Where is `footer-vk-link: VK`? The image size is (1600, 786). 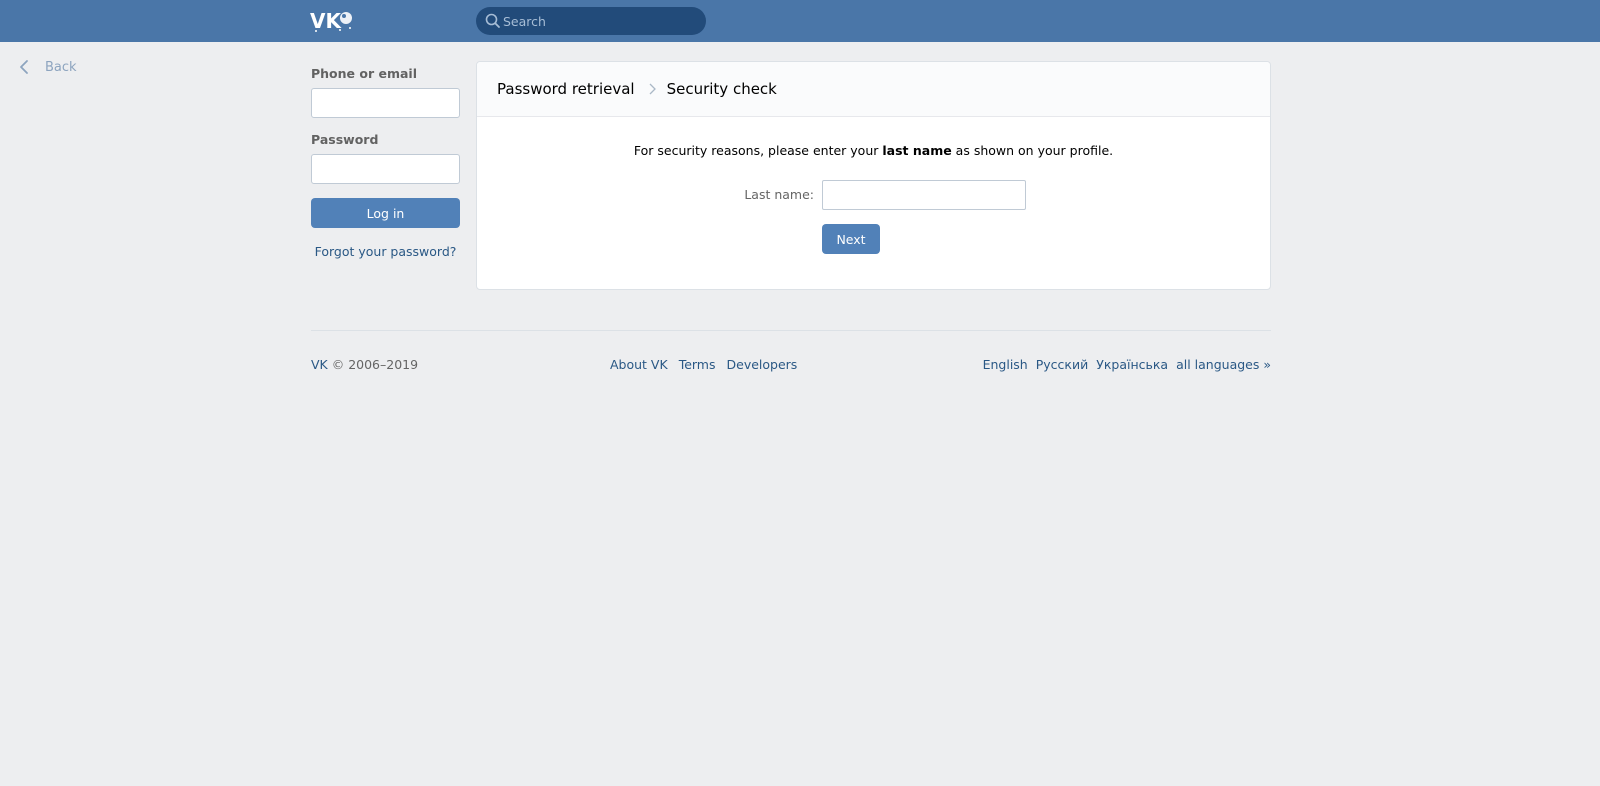 footer-vk-link: VK is located at coordinates (319, 364).